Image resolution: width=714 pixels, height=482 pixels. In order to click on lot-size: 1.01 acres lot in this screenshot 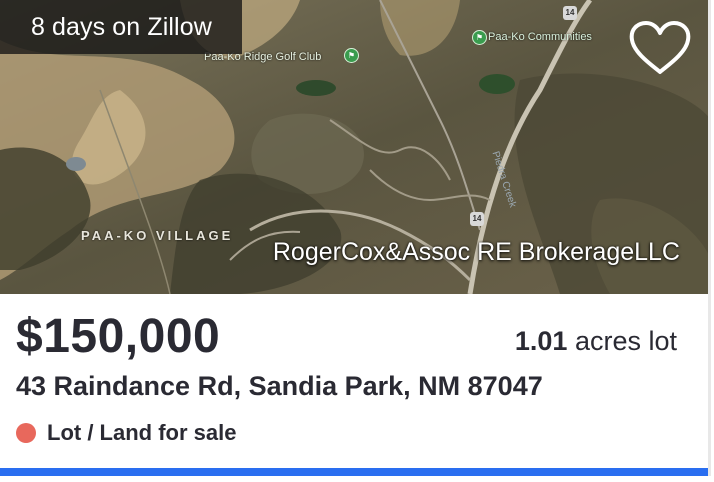, I will do `click(596, 341)`.